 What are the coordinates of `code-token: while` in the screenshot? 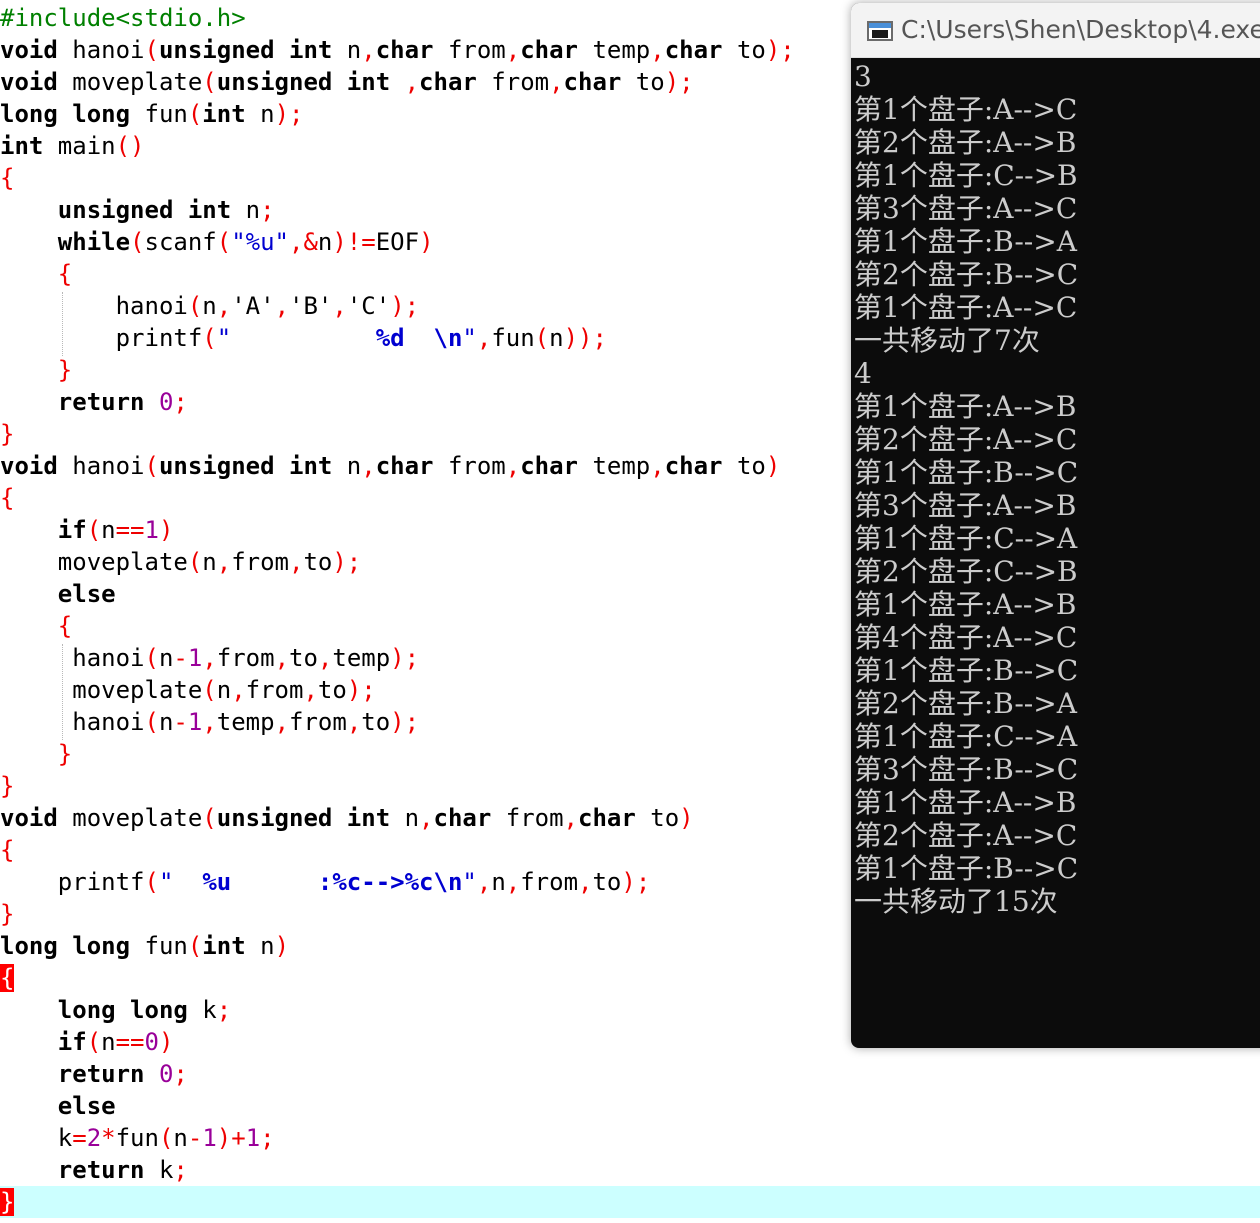 It's located at (94, 242).